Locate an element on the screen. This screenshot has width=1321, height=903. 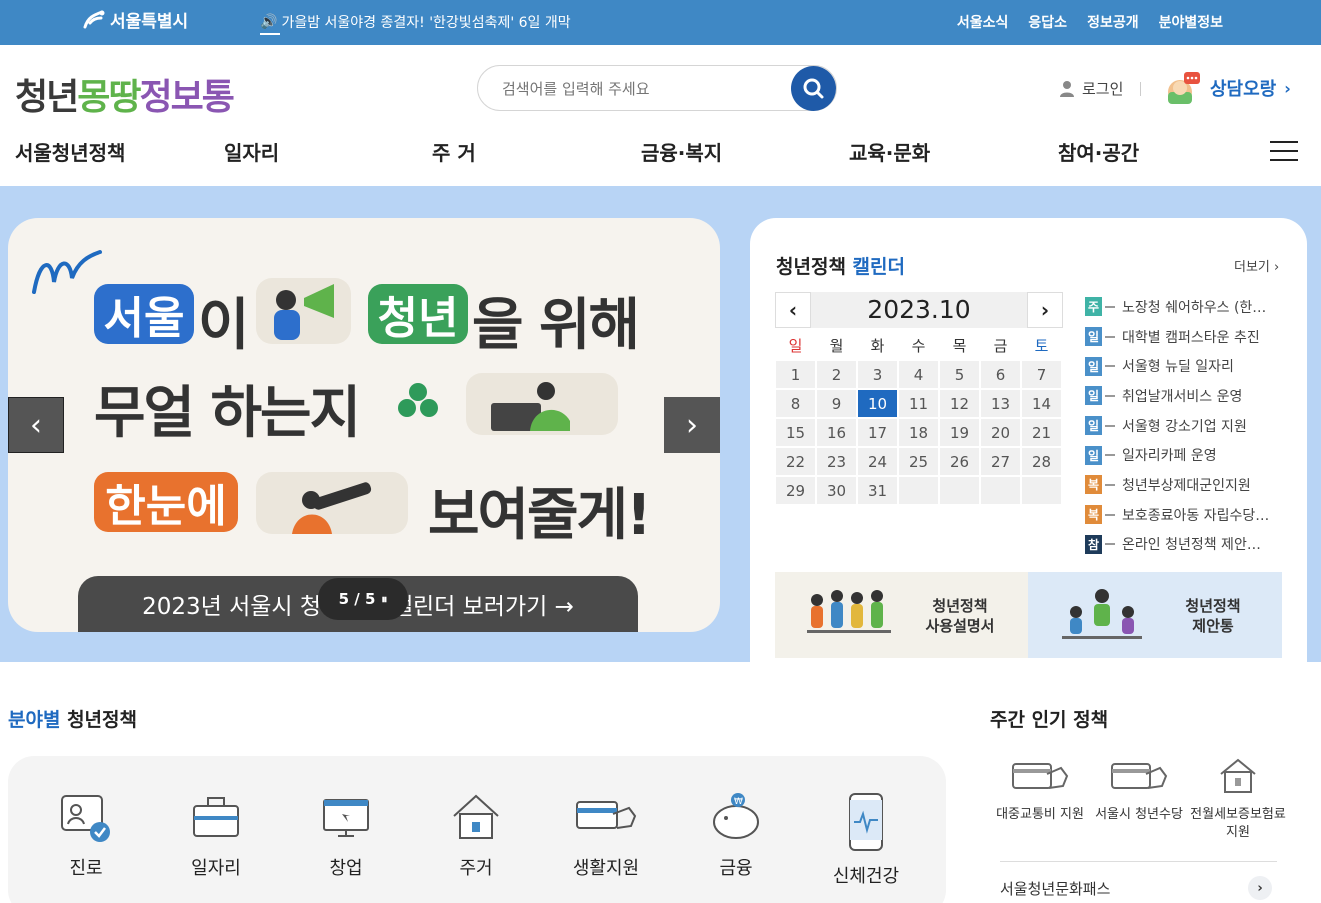
calendar-day: 30 is located at coordinates (836, 490).